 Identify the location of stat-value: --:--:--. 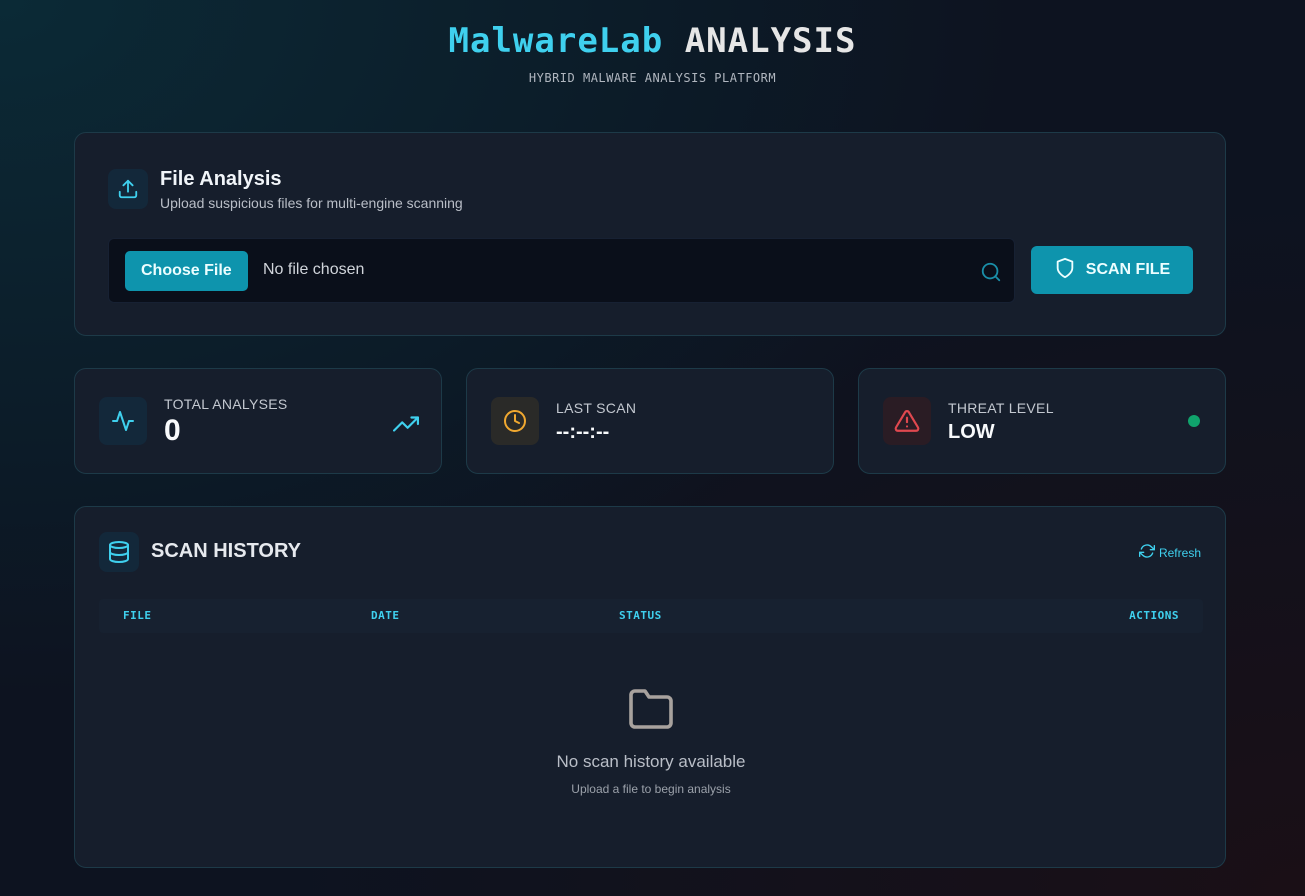
(583, 432).